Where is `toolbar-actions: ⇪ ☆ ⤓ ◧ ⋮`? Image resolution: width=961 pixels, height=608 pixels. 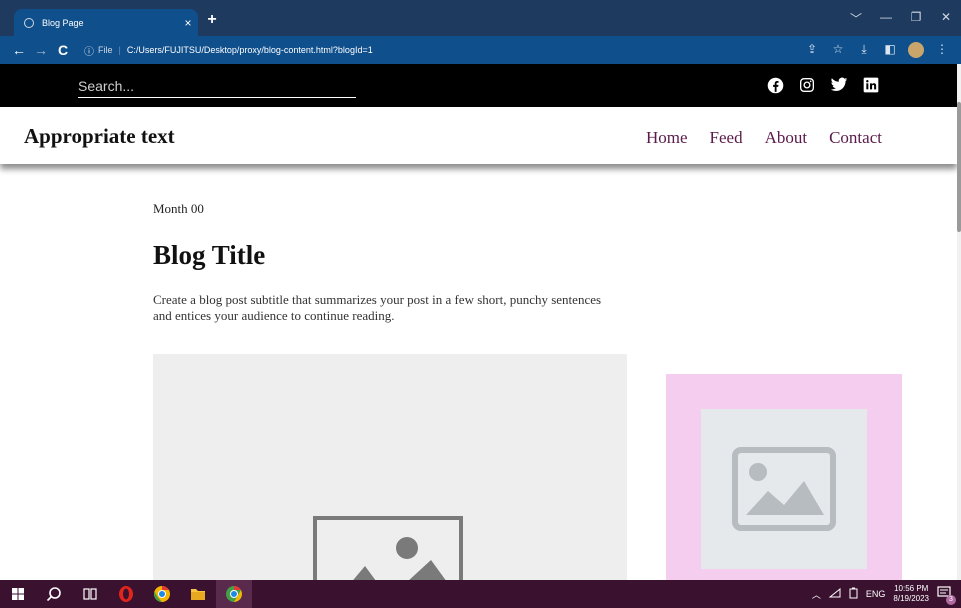 toolbar-actions: ⇪ ☆ ⤓ ◧ ⋮ is located at coordinates (877, 50).